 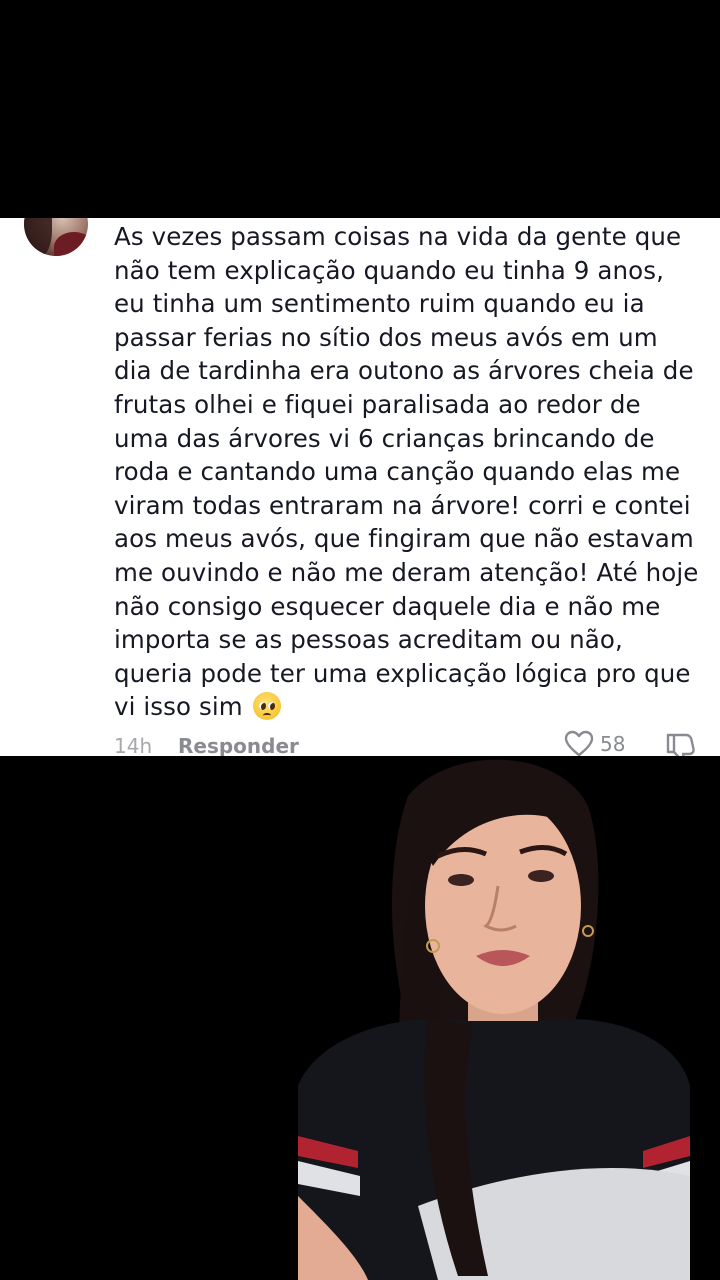 I want to click on like-count: 58, so click(x=613, y=744).